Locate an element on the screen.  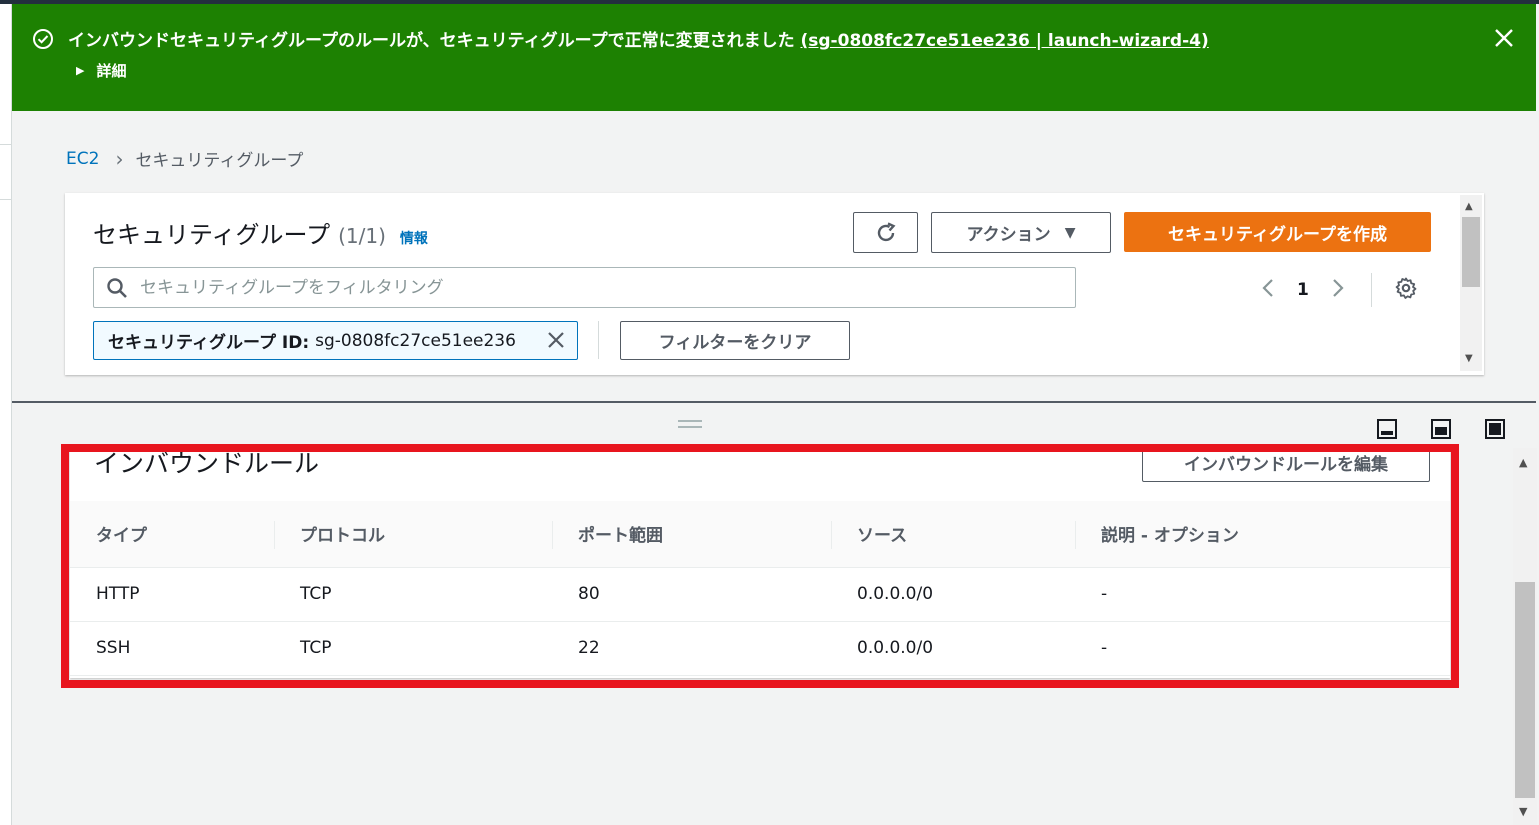
table-header-row: タイプ プロトコル ポート範囲 ソース 説明 - オプション is located at coordinates (760, 534).